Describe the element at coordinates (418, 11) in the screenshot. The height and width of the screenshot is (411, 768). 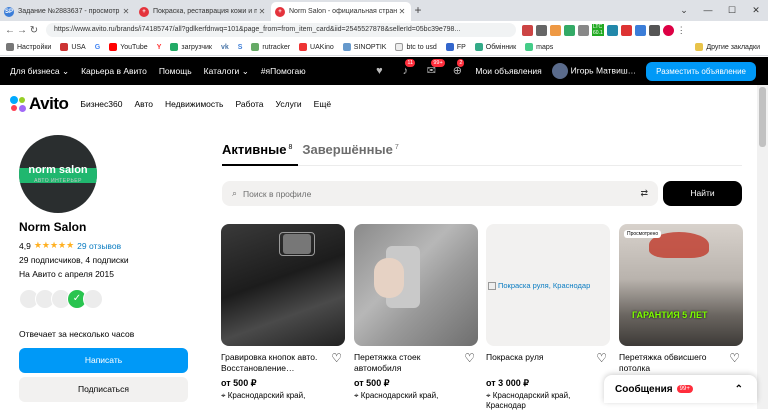
I see `new-tab-button: +` at that location.